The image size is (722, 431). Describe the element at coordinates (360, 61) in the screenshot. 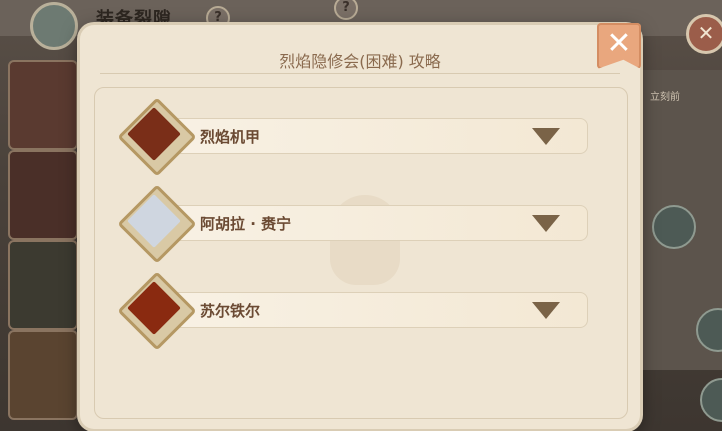

I see `dialog-title: 烈焰隐修会(困难) 攻略` at that location.